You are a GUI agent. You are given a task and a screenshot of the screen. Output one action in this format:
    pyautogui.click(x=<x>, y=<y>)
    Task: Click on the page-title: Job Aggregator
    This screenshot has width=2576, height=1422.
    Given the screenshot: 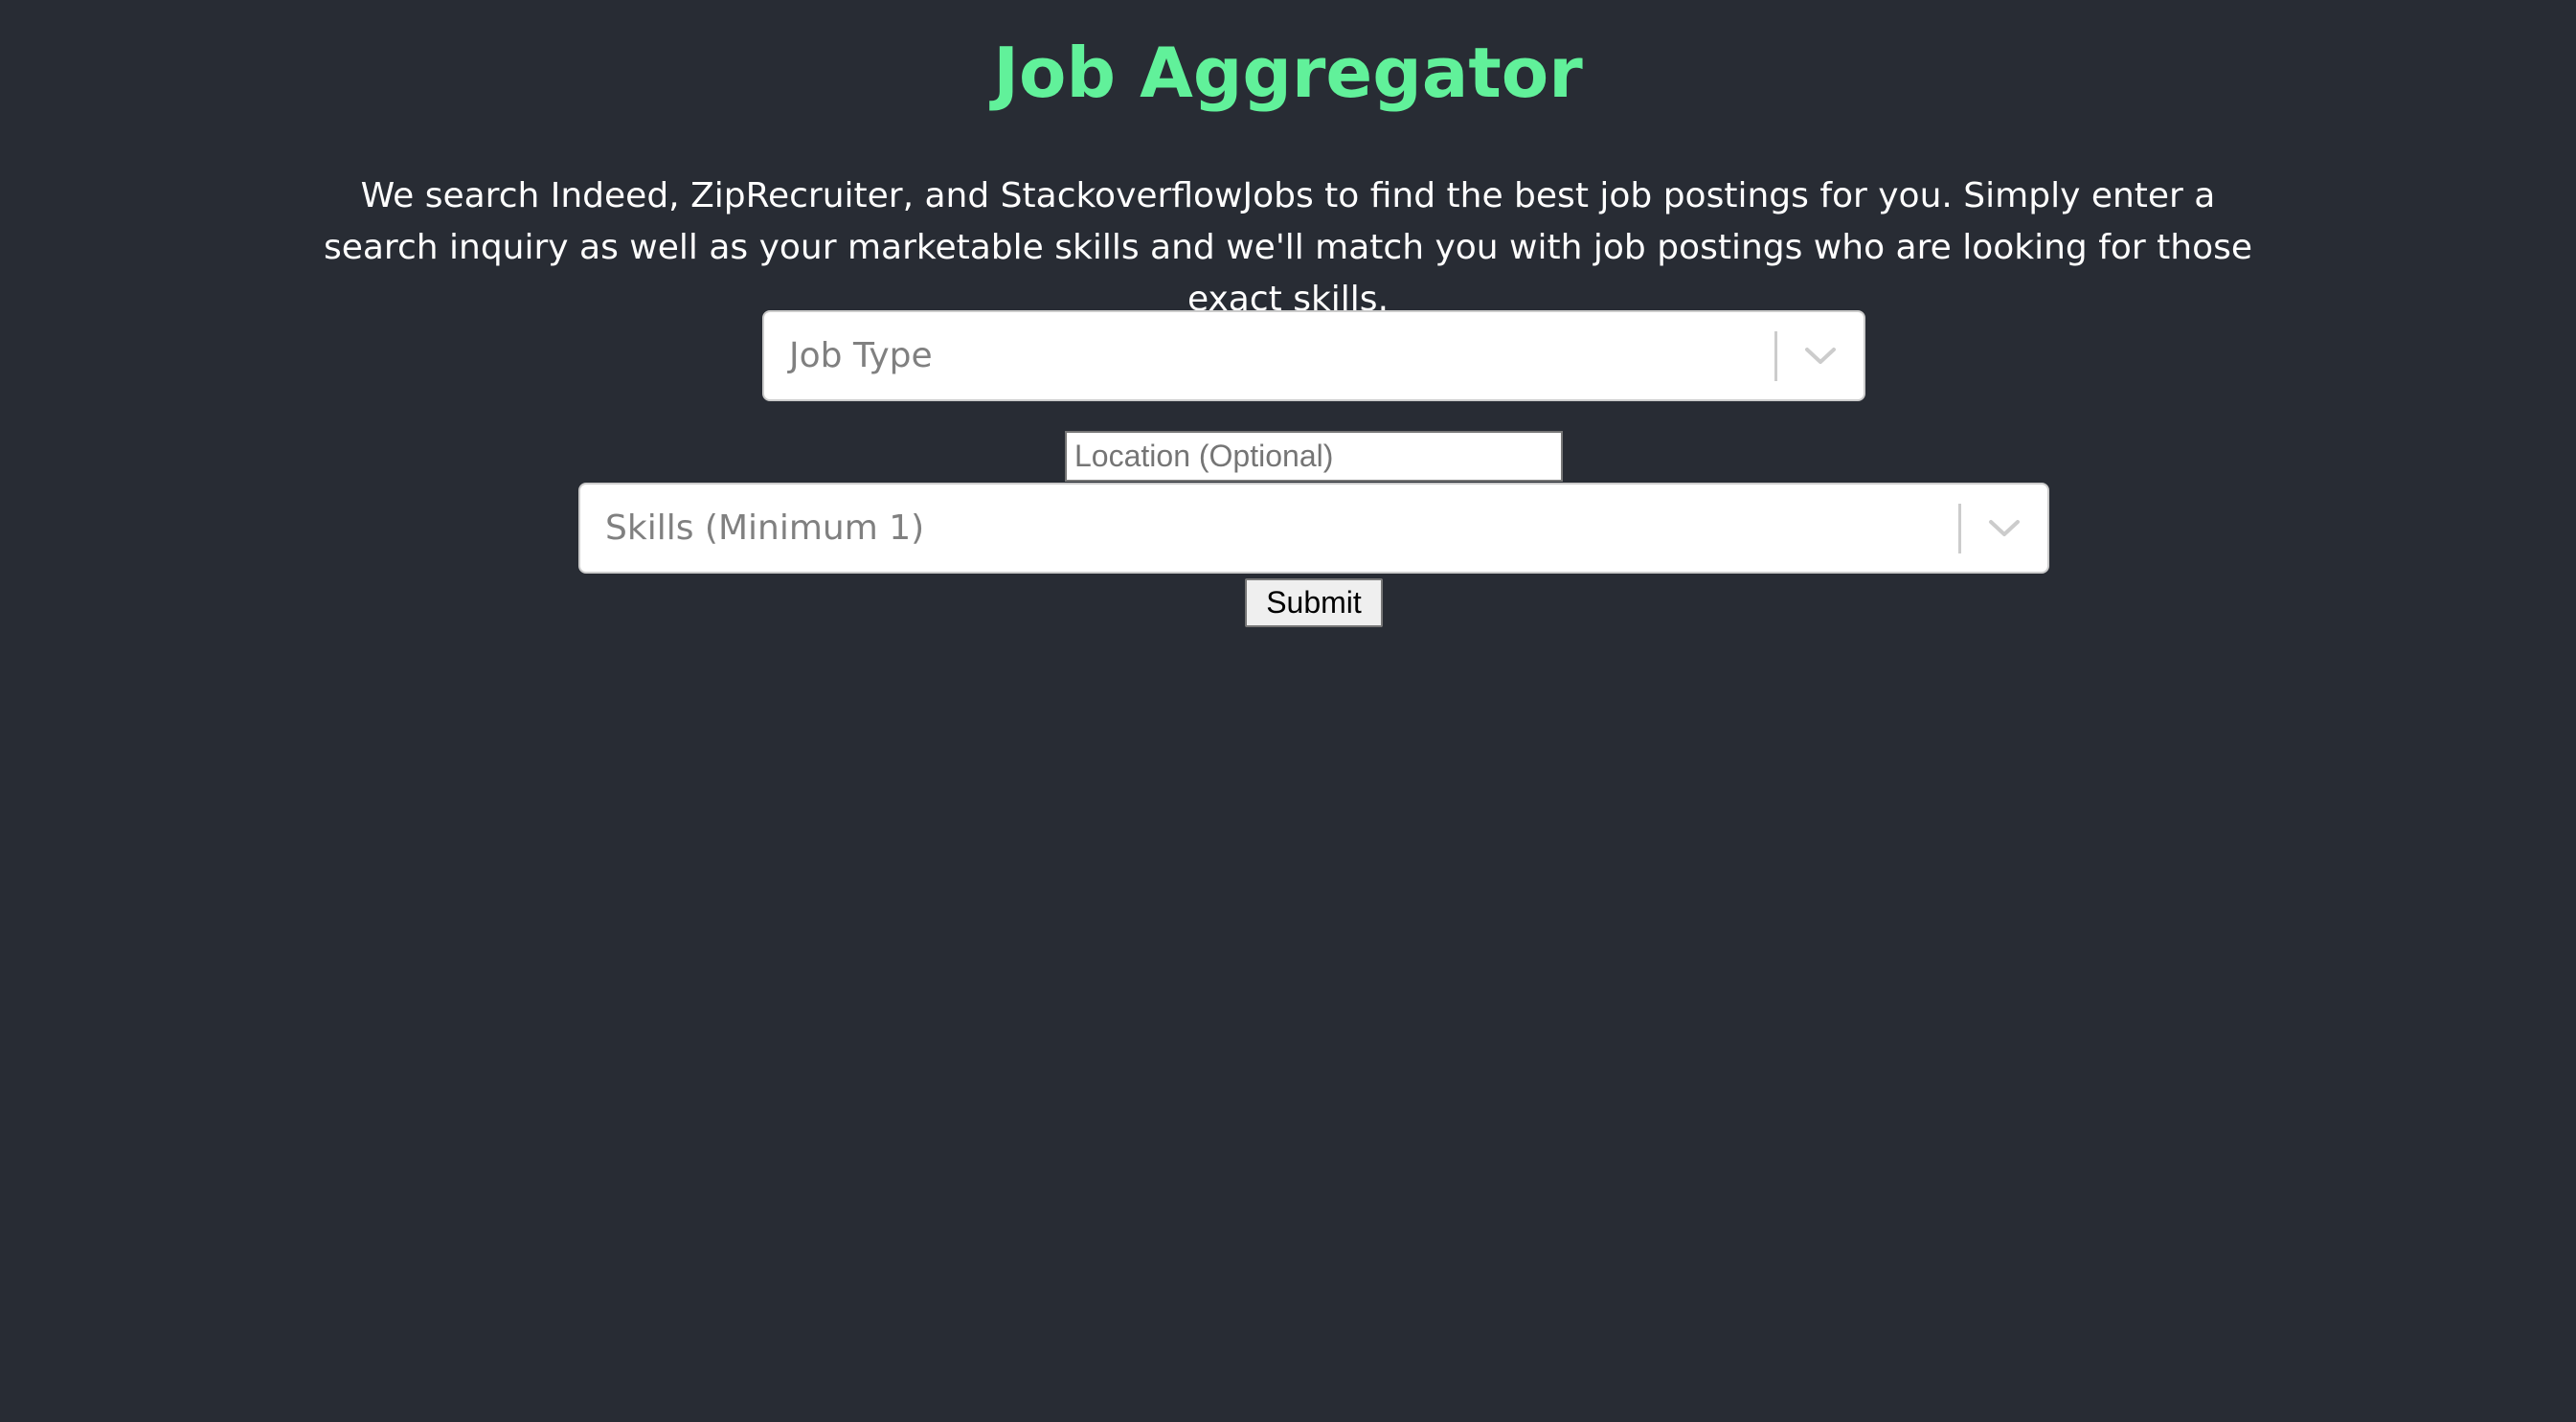 What is the action you would take?
    pyautogui.click(x=1288, y=73)
    